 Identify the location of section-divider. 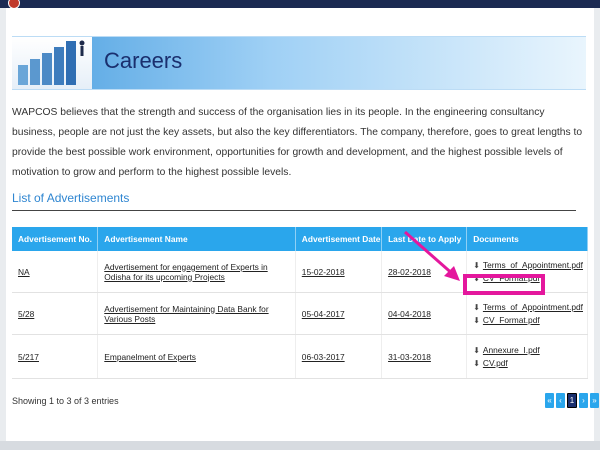
(294, 210).